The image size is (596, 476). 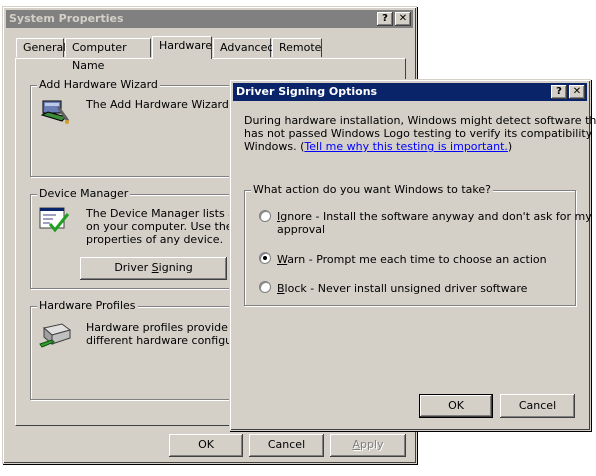 I want to click on action-group-label: What action do you want Windows to take?, so click(x=372, y=189).